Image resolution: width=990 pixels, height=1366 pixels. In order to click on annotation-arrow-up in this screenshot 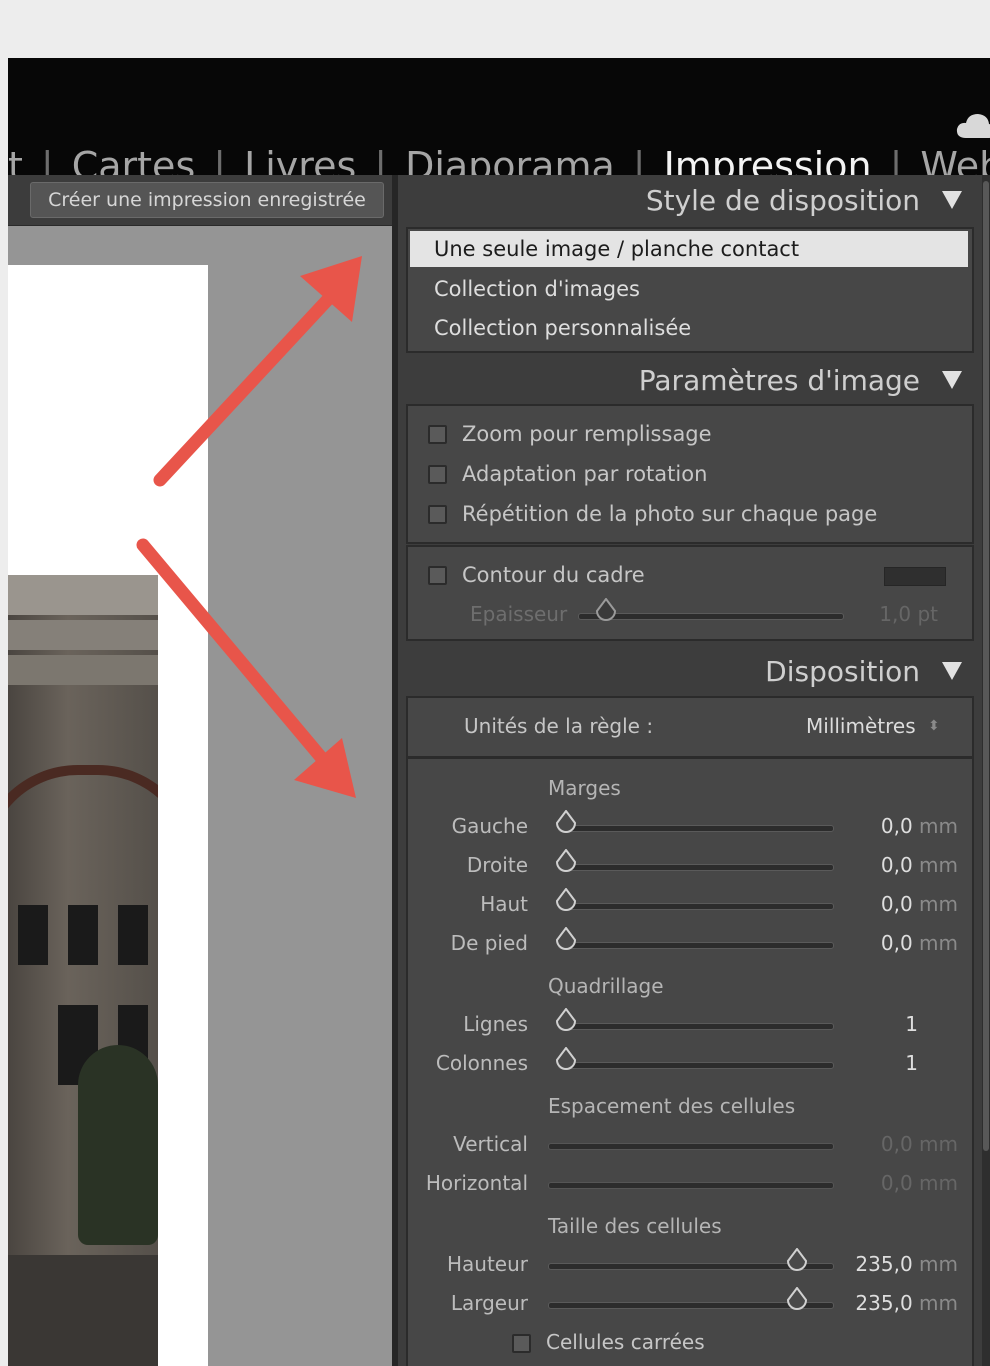, I will do `click(257, 371)`.